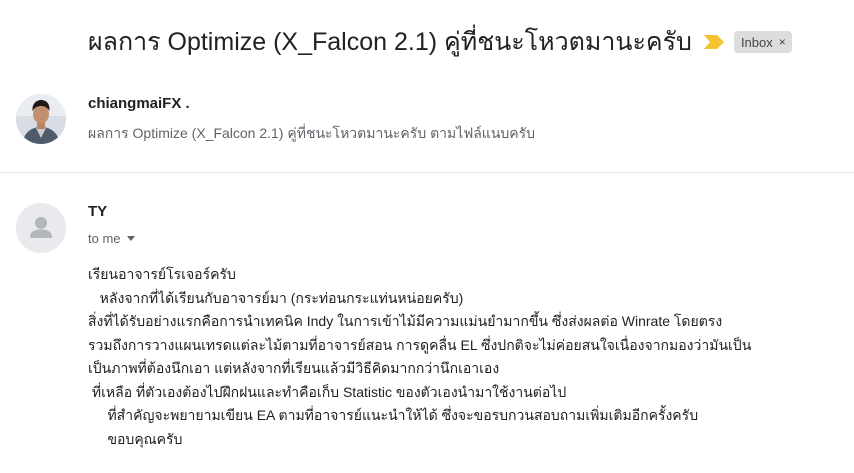  What do you see at coordinates (756, 42) in the screenshot?
I see `label-chip-text: Inbox` at bounding box center [756, 42].